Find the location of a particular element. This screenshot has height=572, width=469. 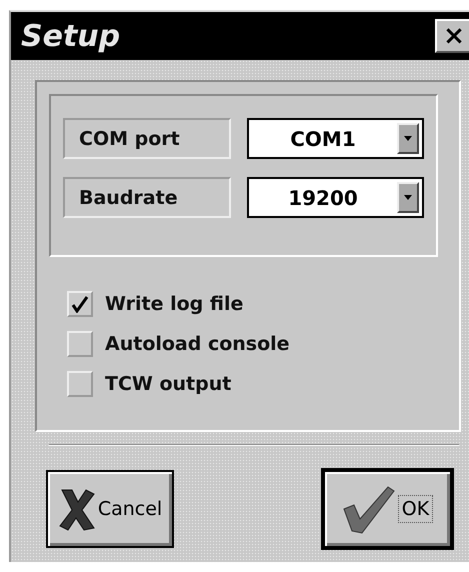

dropdown: COM1 is located at coordinates (335, 138).